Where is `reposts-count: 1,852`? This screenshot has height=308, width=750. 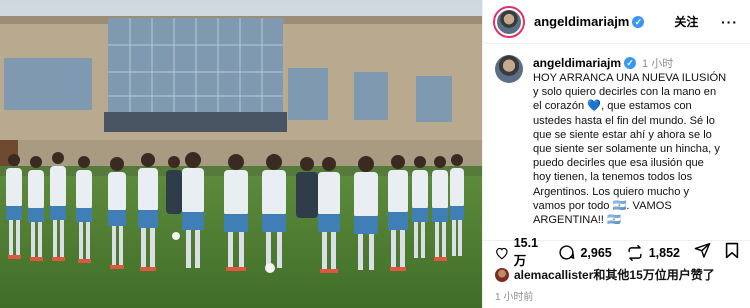
reposts-count: 1,852 is located at coordinates (664, 252).